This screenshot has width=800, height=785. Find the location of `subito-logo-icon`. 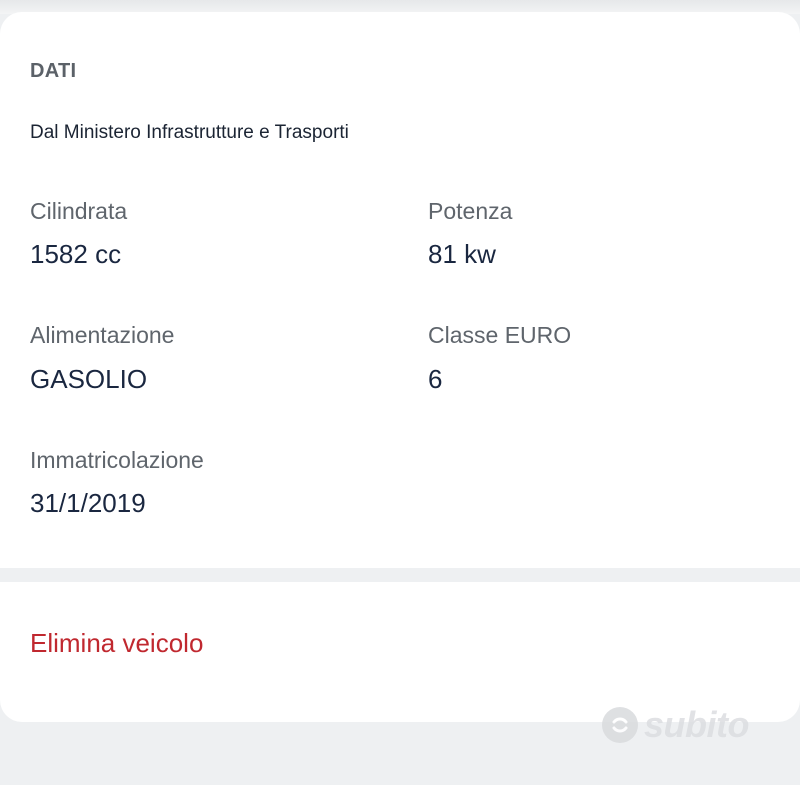

subito-logo-icon is located at coordinates (620, 725).